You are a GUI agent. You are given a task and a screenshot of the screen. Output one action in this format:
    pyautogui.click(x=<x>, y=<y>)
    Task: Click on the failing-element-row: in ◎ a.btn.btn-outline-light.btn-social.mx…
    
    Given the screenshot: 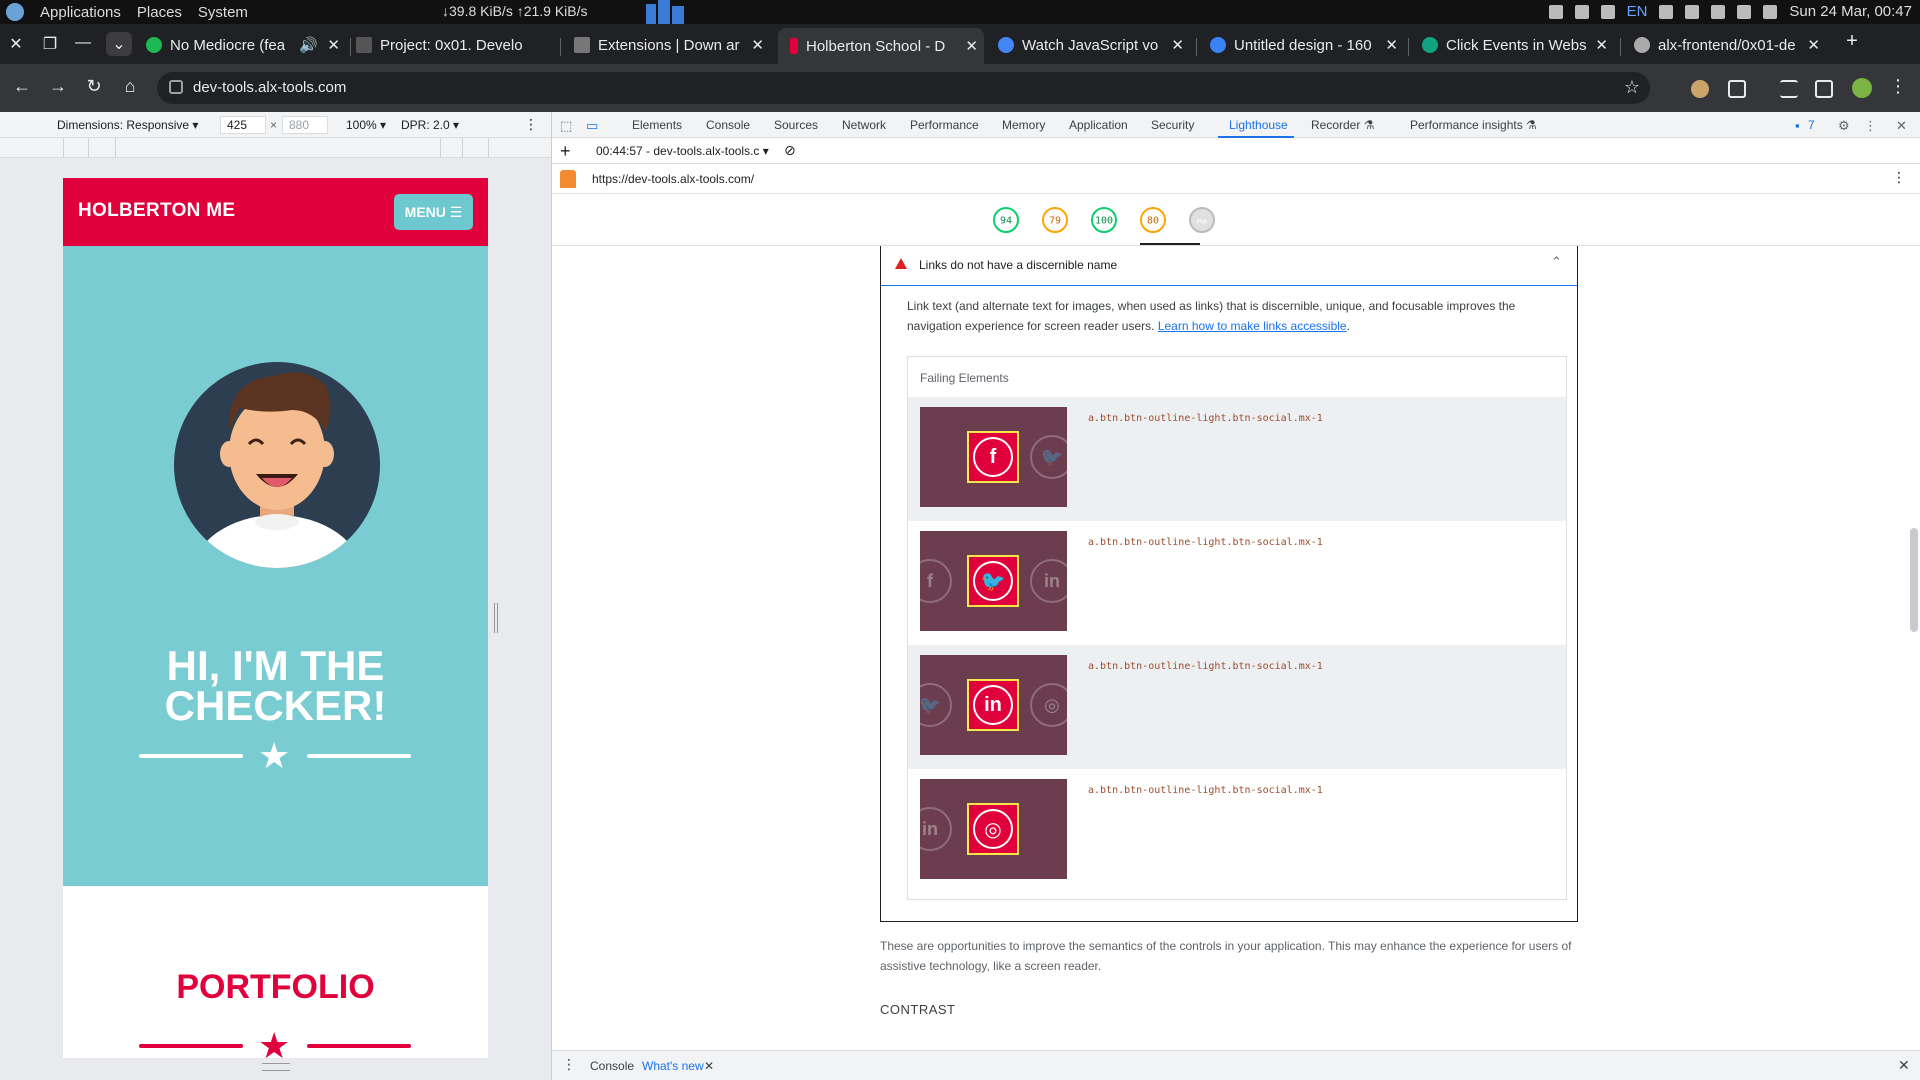 What is the action you would take?
    pyautogui.click(x=1237, y=831)
    